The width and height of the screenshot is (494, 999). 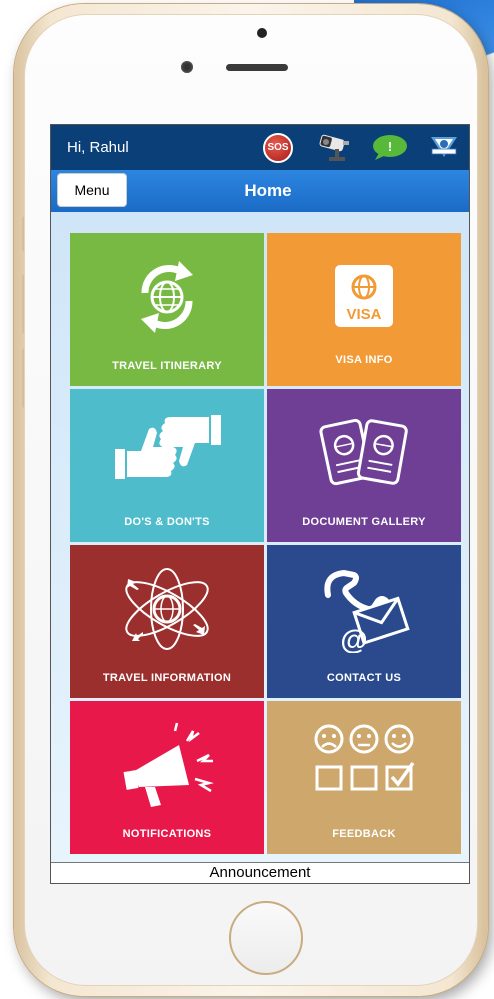 I want to click on tile-label: DO'S & DON'TS, so click(x=167, y=522).